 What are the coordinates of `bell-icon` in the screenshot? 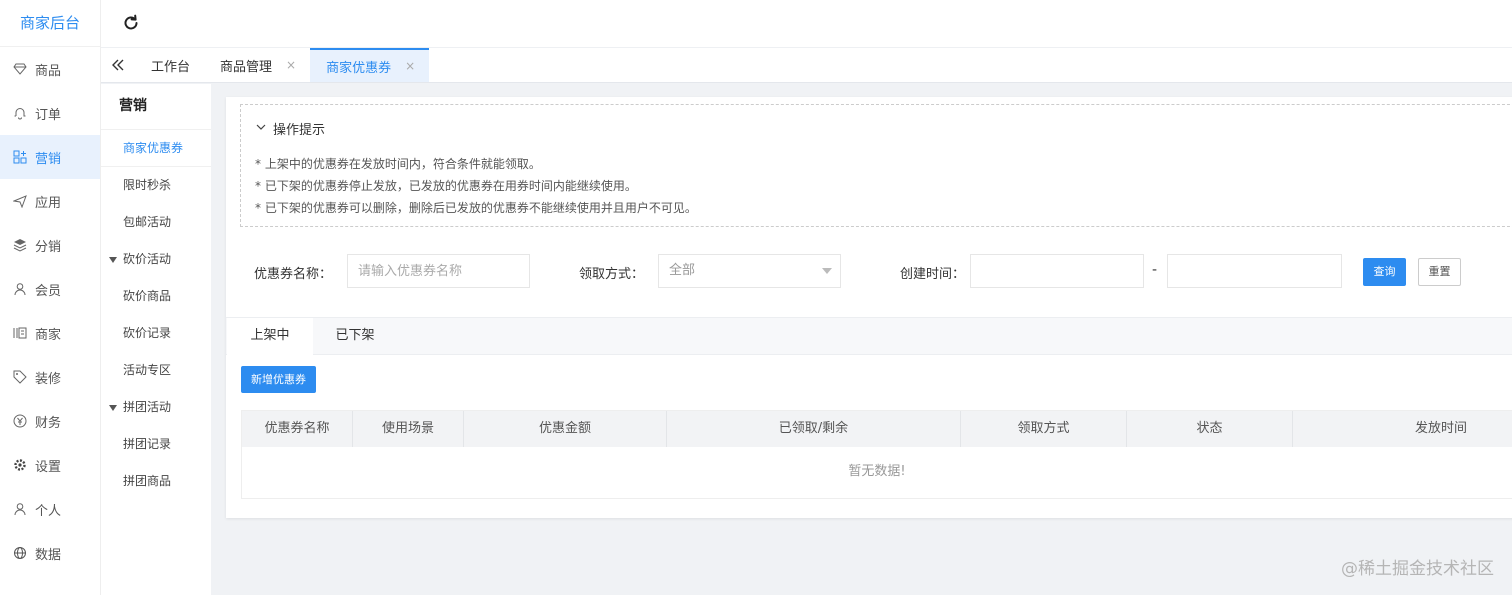 It's located at (20, 113).